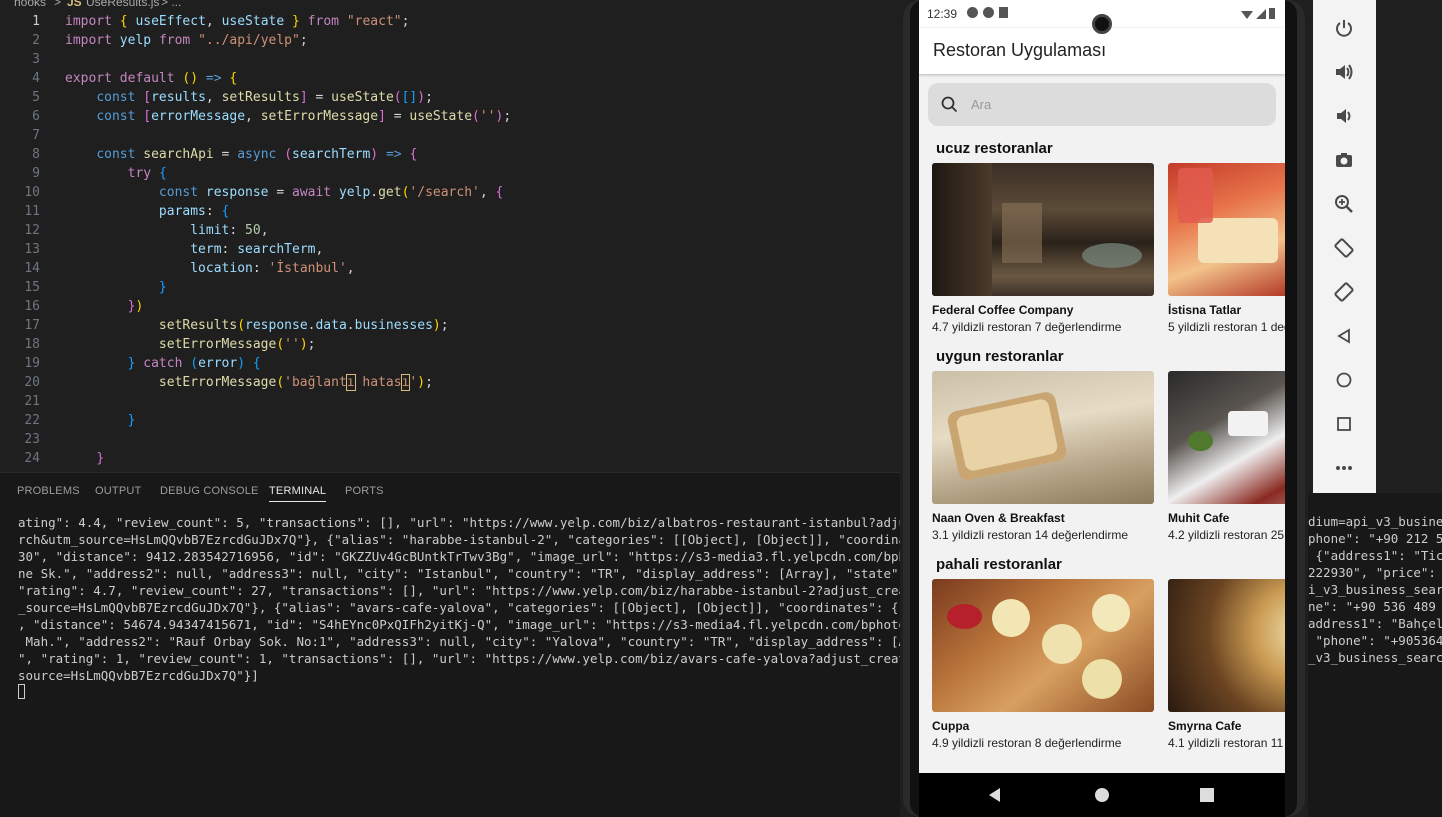 The image size is (1442, 817). Describe the element at coordinates (999, 564) in the screenshot. I see `section-title: pahali restoranlar` at that location.